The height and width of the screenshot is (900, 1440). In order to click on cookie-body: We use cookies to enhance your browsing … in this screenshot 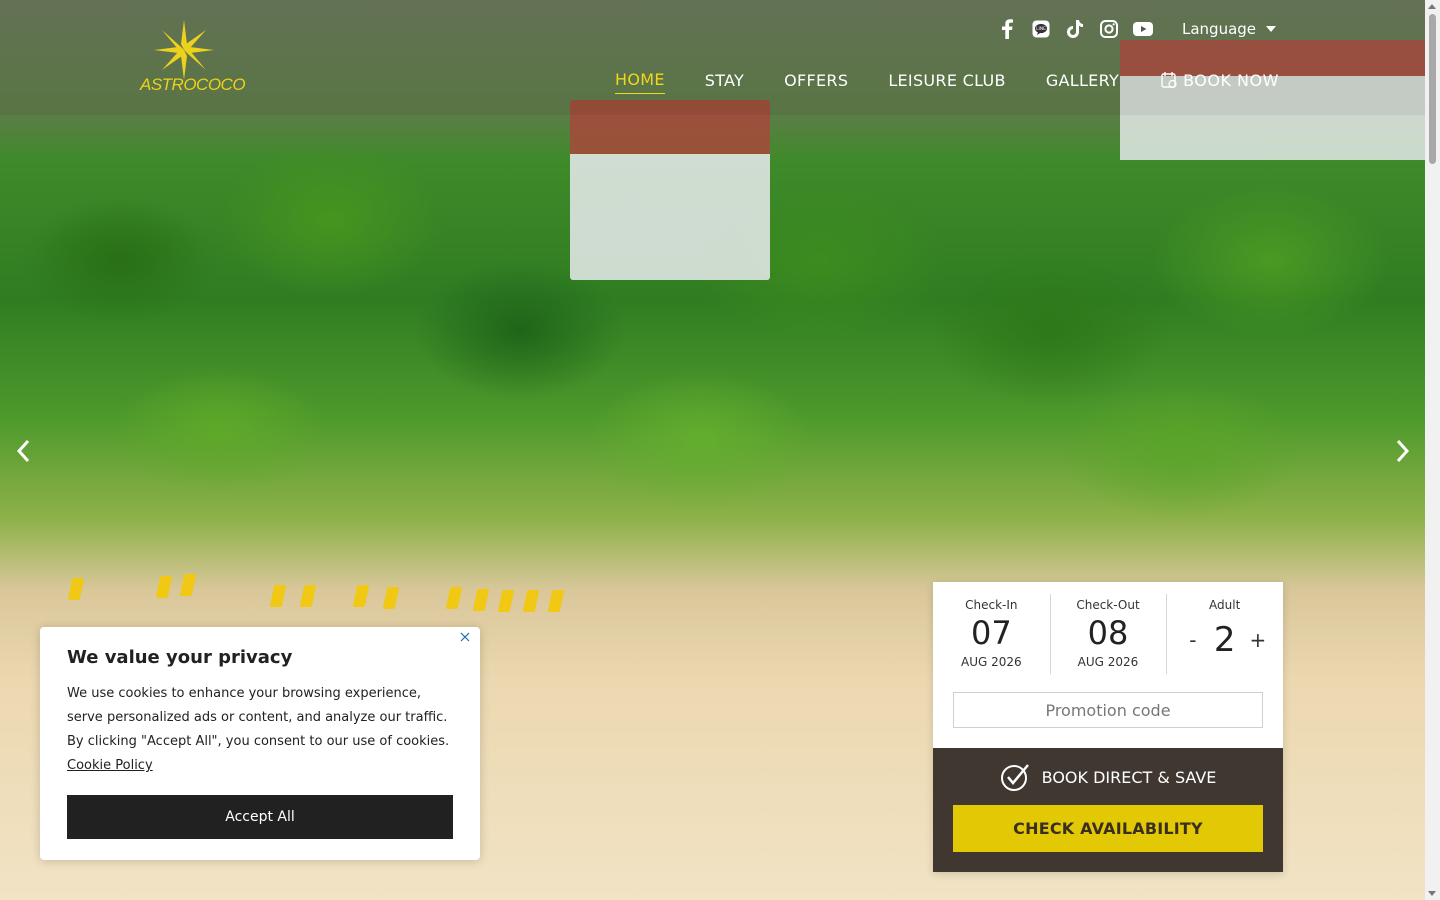, I will do `click(262, 730)`.